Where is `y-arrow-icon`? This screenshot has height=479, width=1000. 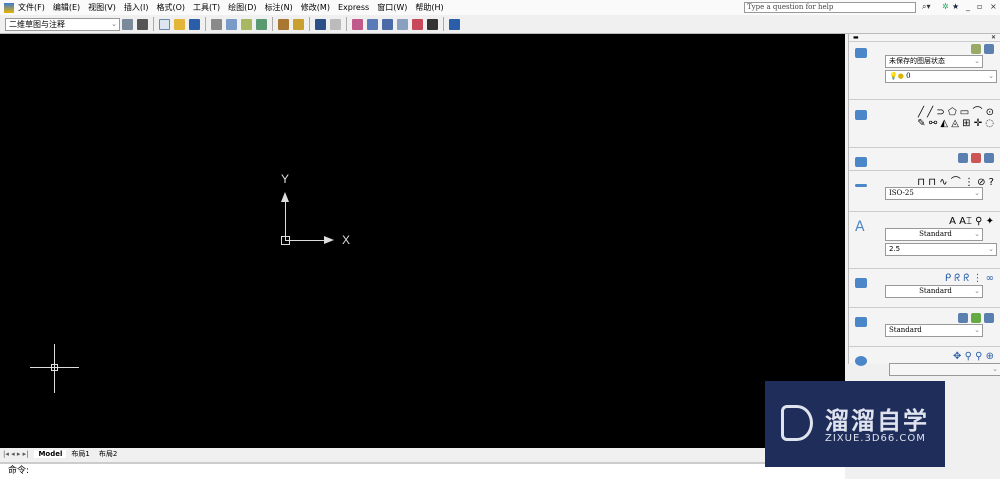
y-arrow-icon is located at coordinates (285, 197).